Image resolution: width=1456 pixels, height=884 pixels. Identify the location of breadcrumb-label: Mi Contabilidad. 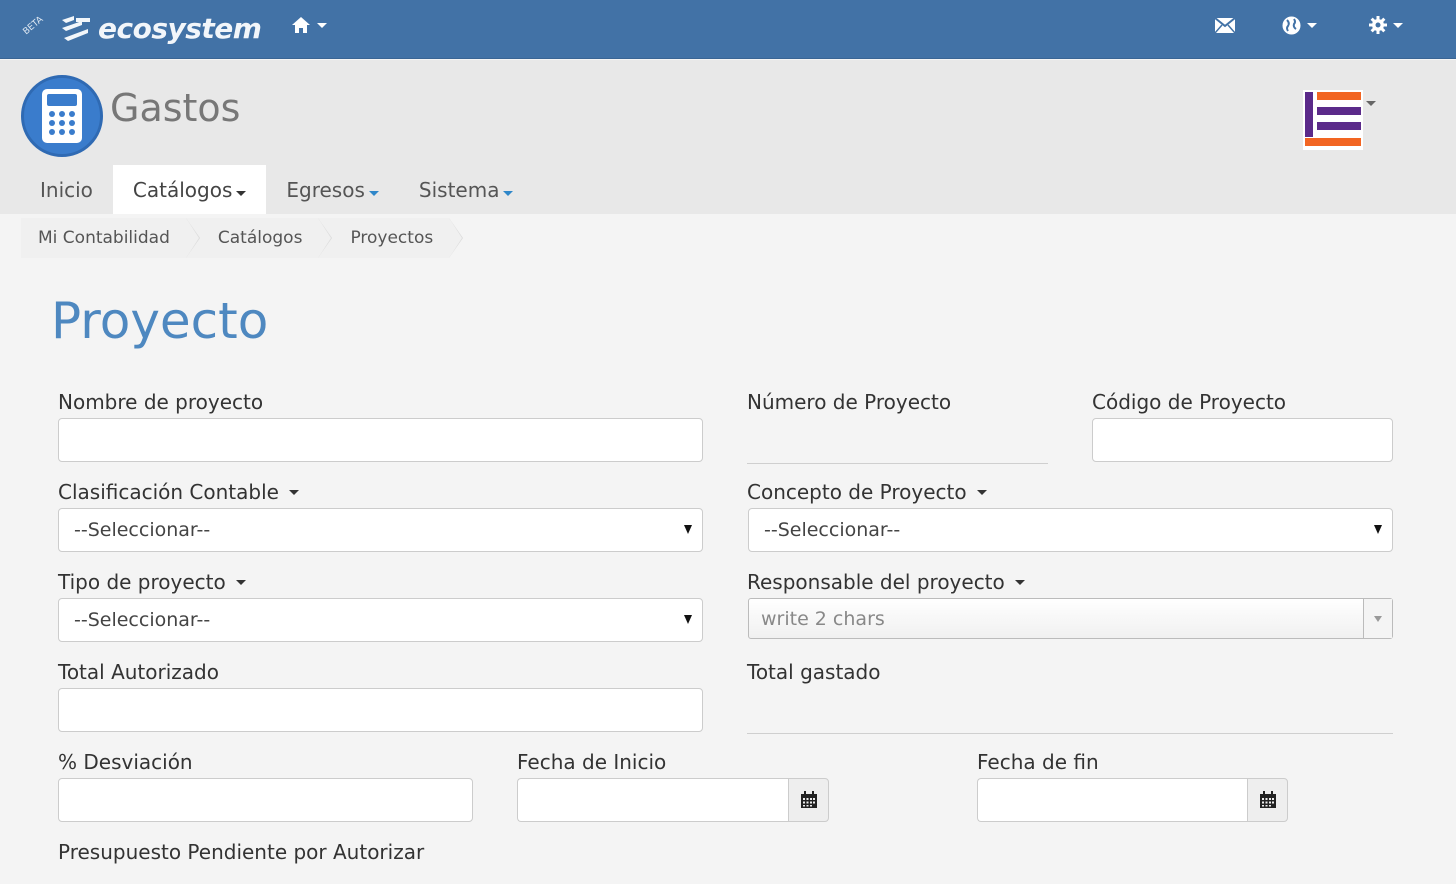
(104, 238).